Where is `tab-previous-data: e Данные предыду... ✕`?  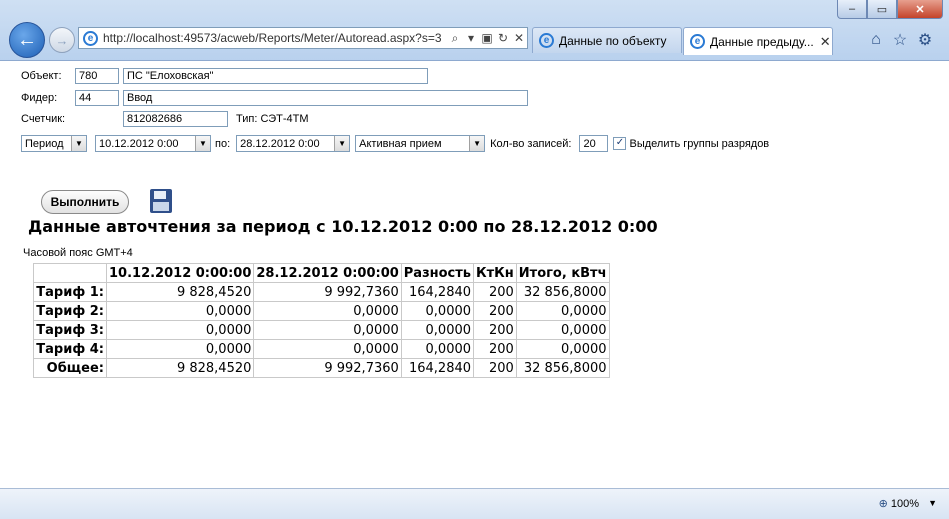 tab-previous-data: e Данные предыду... ✕ is located at coordinates (758, 41).